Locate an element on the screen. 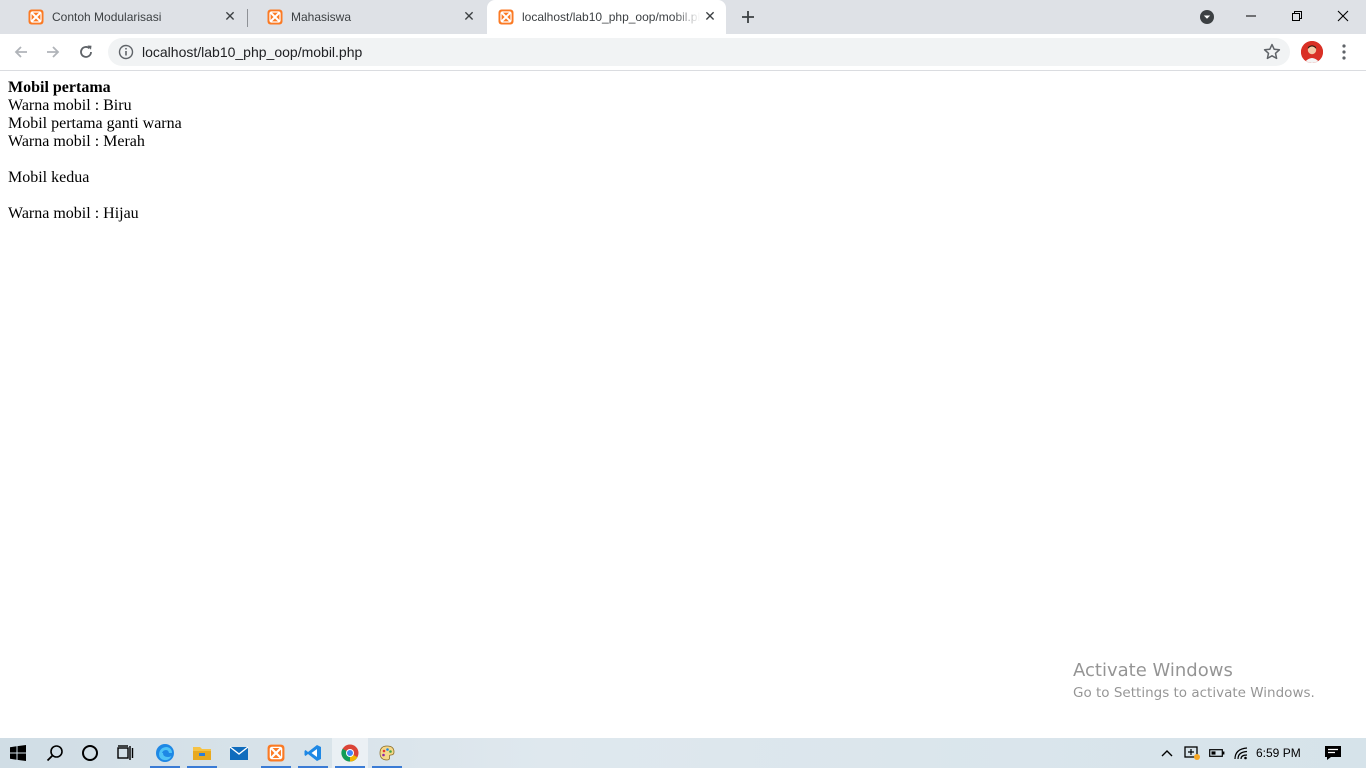  paint-icon is located at coordinates (387, 753).